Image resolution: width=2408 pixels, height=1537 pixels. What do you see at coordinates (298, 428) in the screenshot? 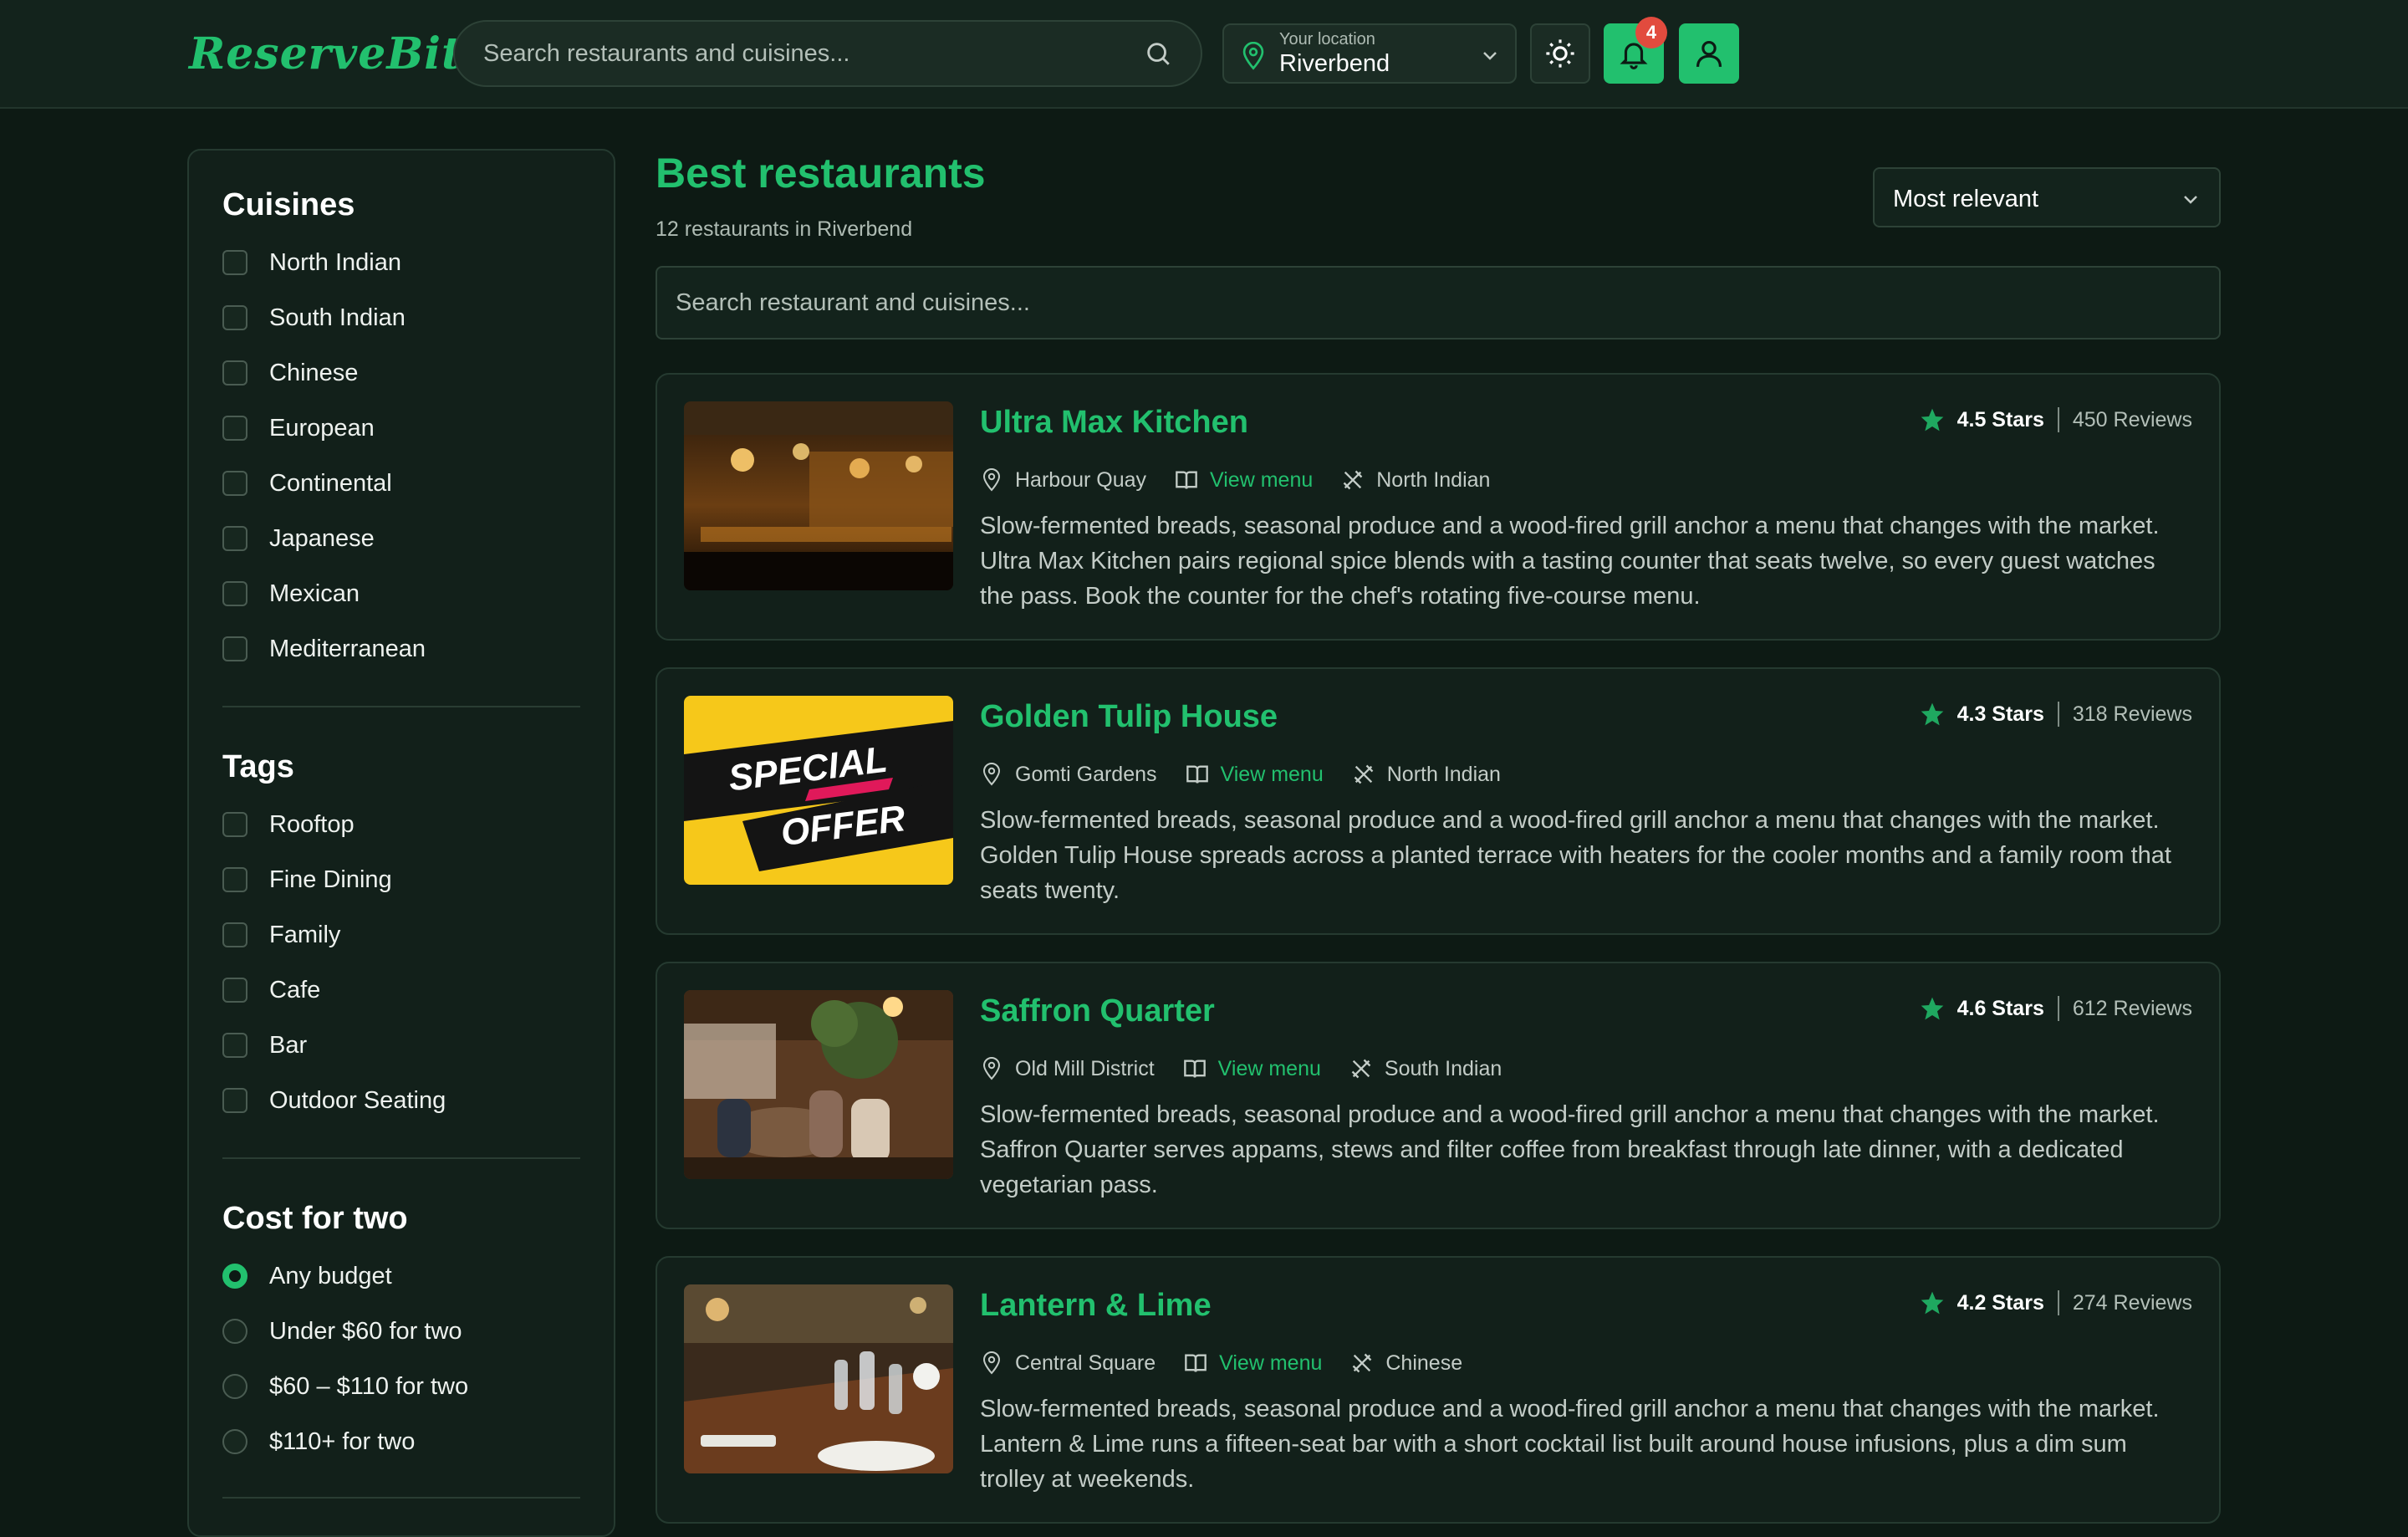
I see `cuisine-filter-european: European` at bounding box center [298, 428].